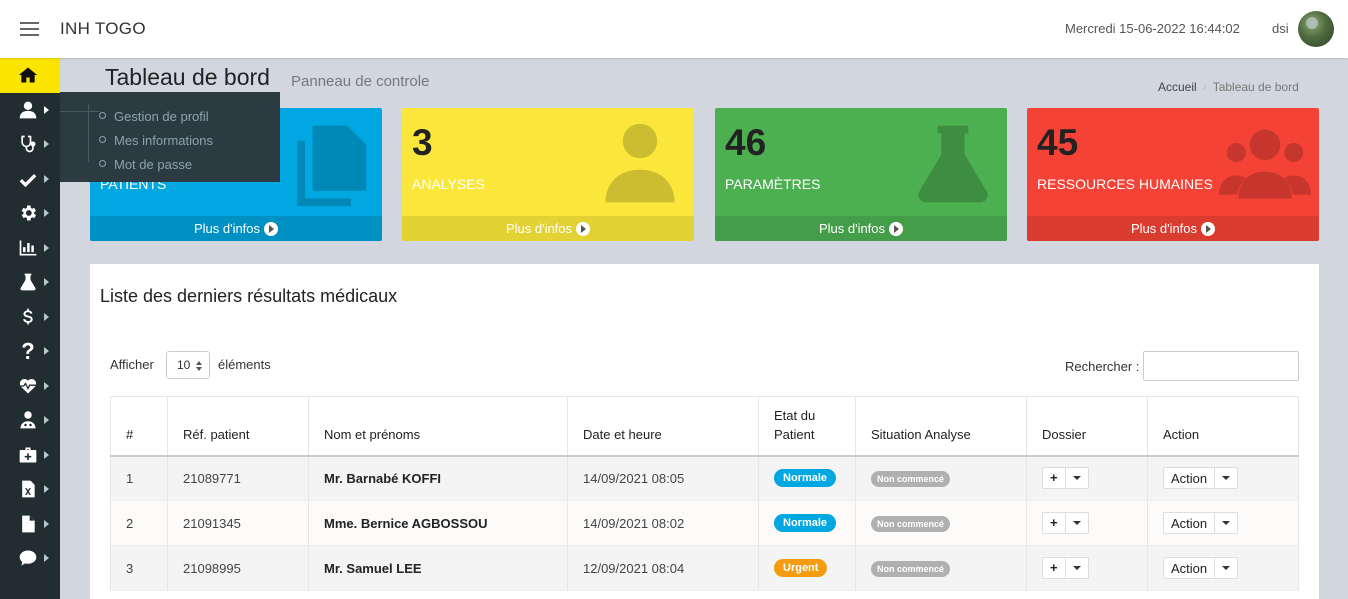 This screenshot has height=599, width=1348. I want to click on breadcrumb: Accueil › Tableau de bord, so click(1228, 87).